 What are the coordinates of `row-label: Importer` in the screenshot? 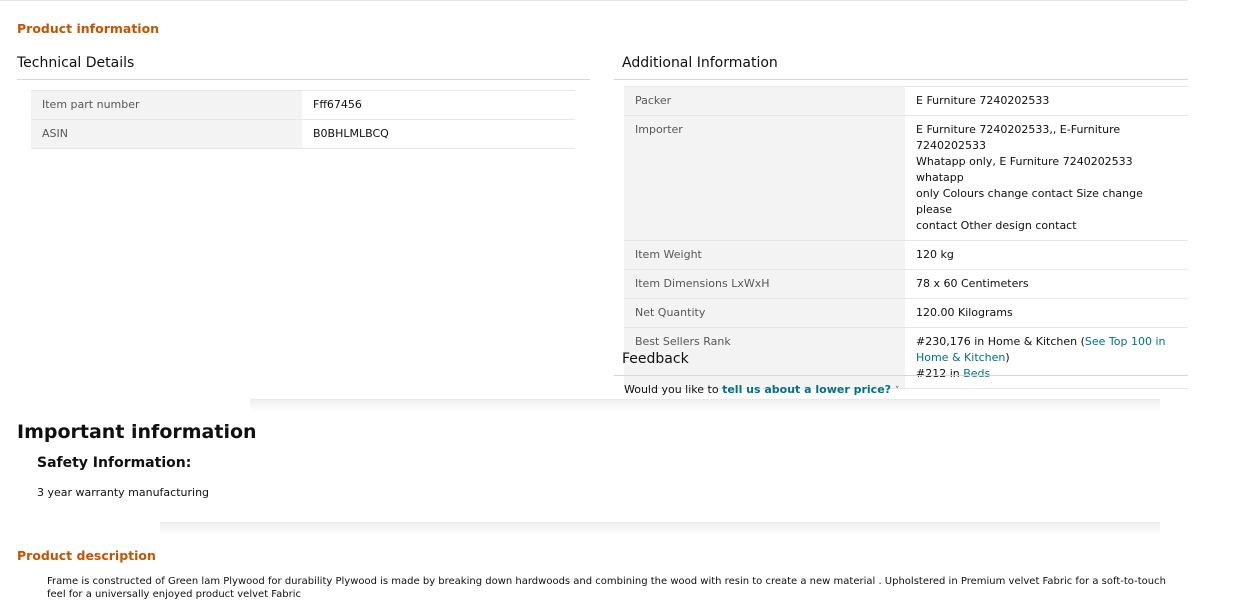 It's located at (764, 178).